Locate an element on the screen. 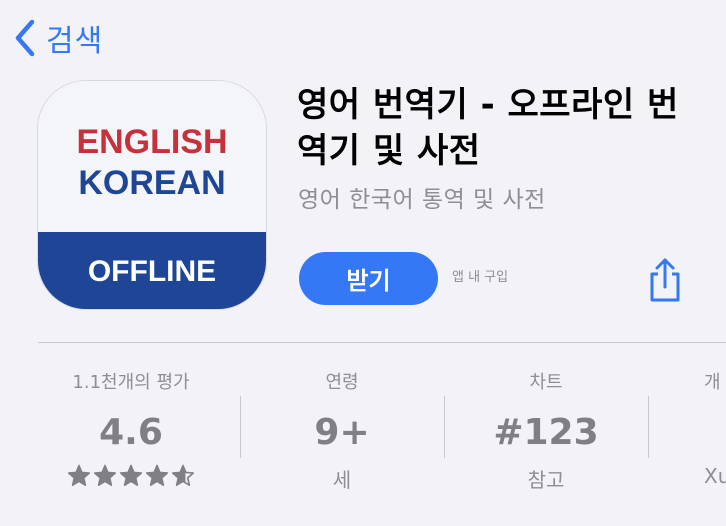 The image size is (726, 526). app-title: 영어 번역기 - 오프라인 번역기 및 사전 is located at coordinates (488, 128).